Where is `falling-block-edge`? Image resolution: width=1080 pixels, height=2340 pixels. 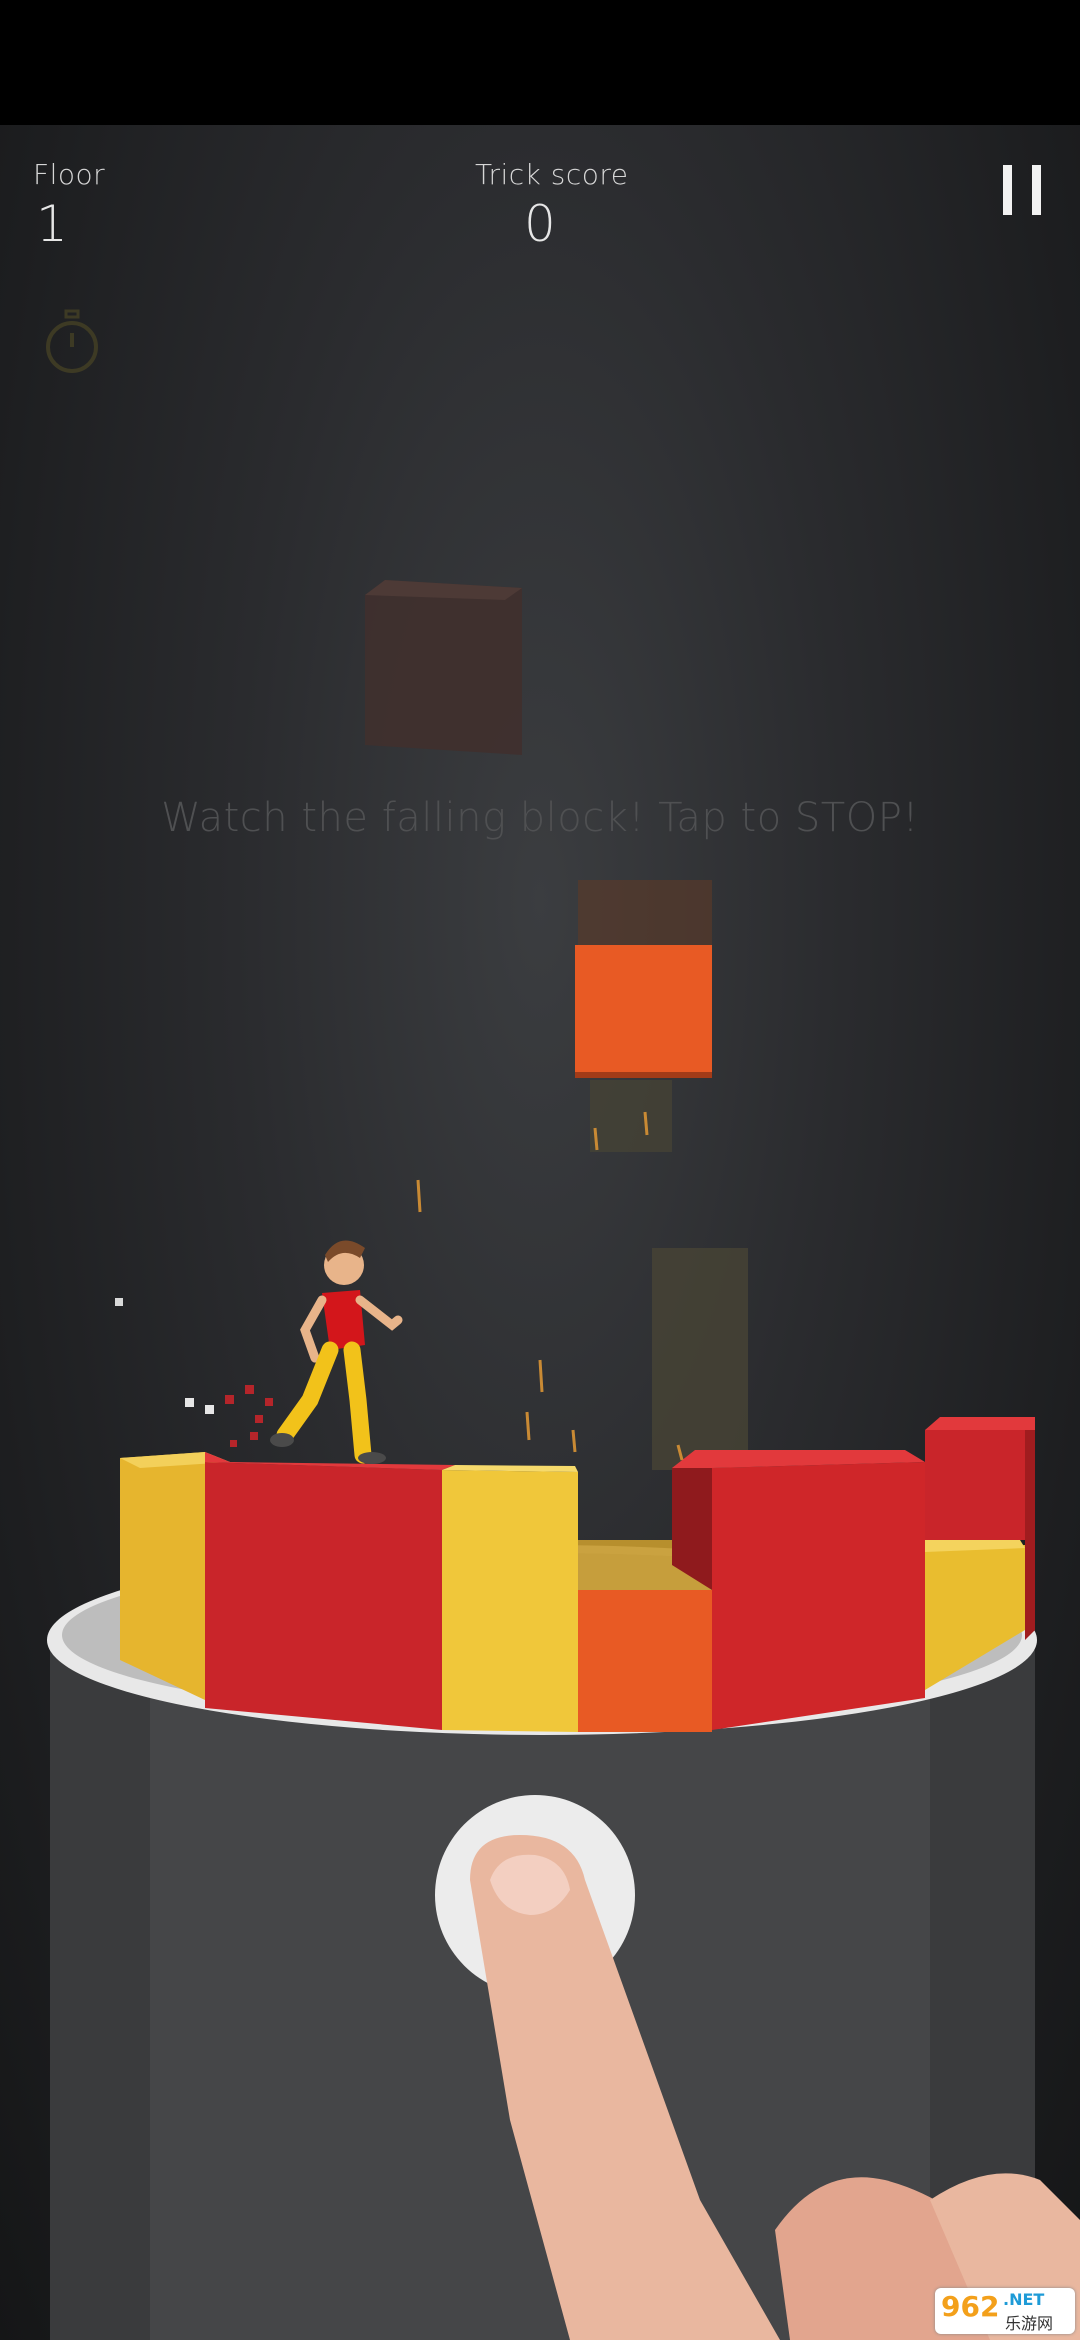 falling-block-edge is located at coordinates (643, 1075).